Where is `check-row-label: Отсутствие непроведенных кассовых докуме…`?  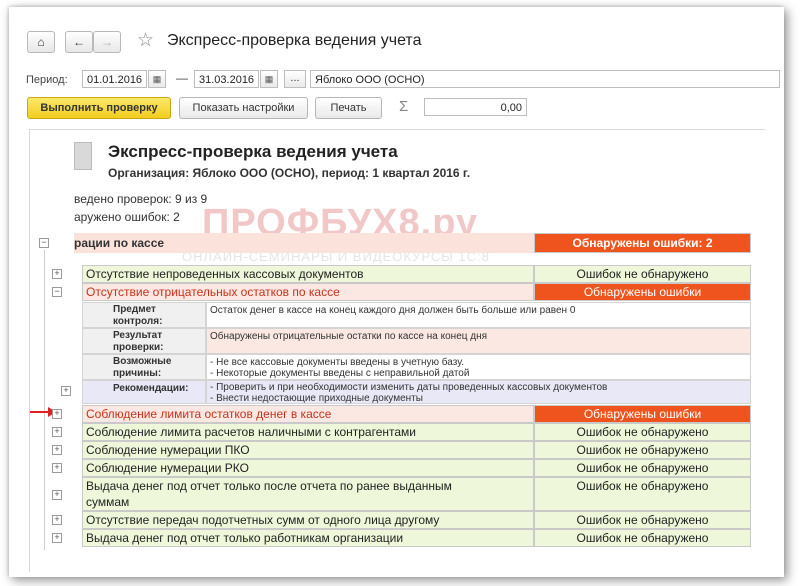
check-row-label: Отсутствие непроведенных кассовых докуме… is located at coordinates (308, 274).